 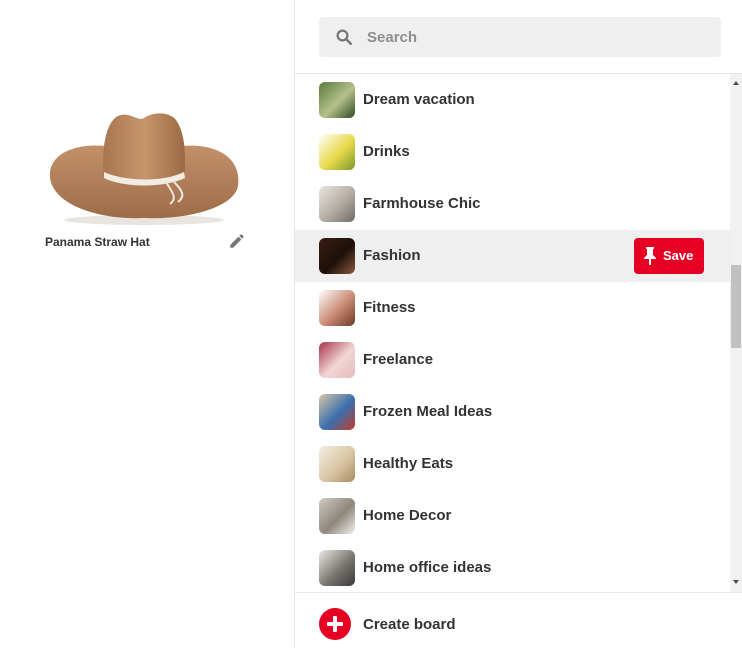 I want to click on fitness-text-thumbnail, so click(x=337, y=308).